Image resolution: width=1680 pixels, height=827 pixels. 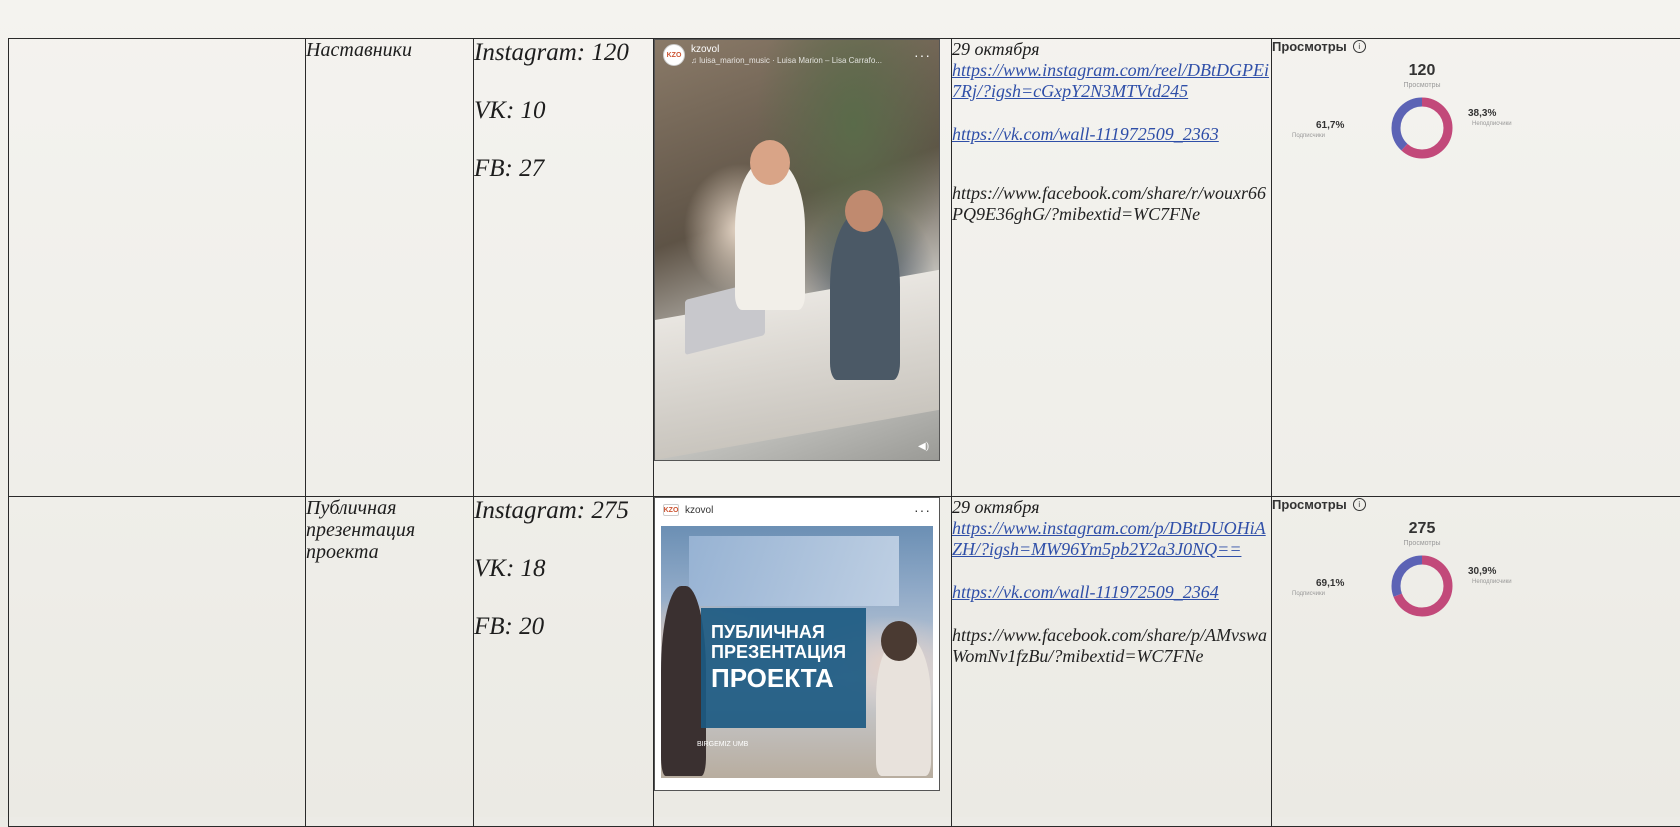 What do you see at coordinates (923, 446) in the screenshot?
I see `volume-icon: ◀)` at bounding box center [923, 446].